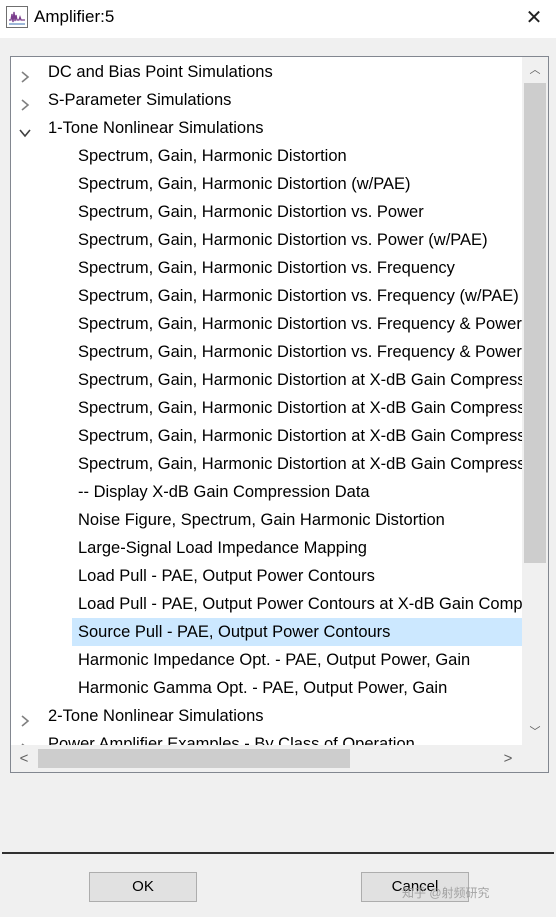 Image resolution: width=556 pixels, height=917 pixels. Describe the element at coordinates (534, 18) in the screenshot. I see `close-icon: ✕` at that location.